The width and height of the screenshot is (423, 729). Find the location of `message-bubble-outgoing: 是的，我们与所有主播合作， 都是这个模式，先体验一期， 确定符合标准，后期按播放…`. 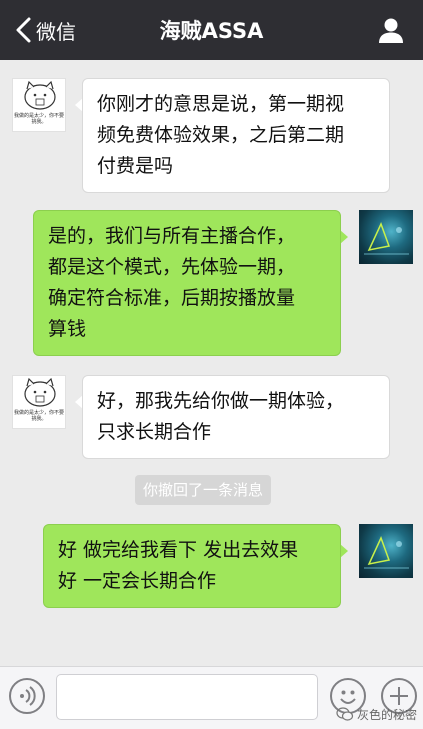

message-bubble-outgoing: 是的，我们与所有主播合作， 都是这个模式，先体验一期， 确定符合标准，后期按播放… is located at coordinates (187, 283).